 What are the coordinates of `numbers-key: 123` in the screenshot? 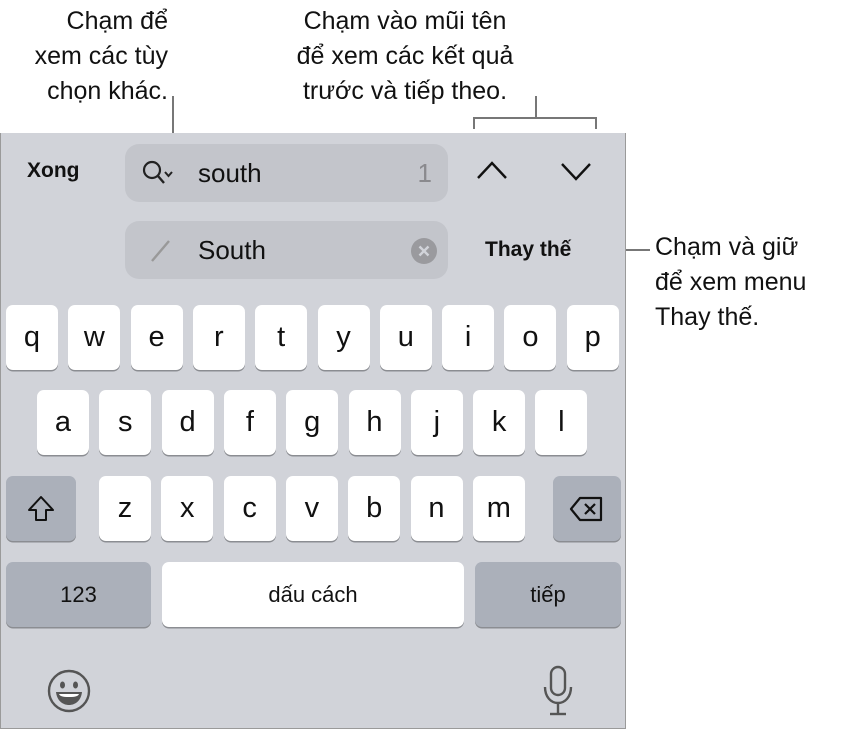 It's located at (78, 594).